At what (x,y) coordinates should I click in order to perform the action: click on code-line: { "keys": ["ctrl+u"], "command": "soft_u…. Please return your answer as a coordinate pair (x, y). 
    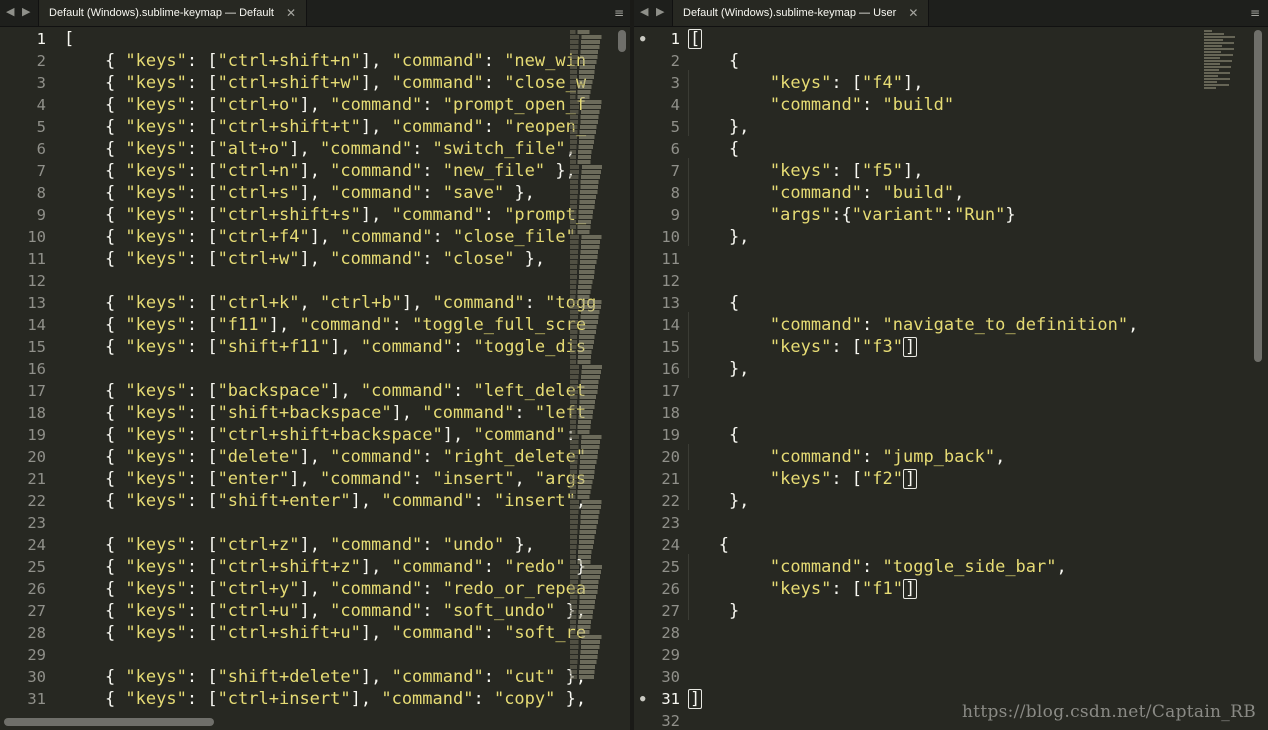
    Looking at the image, I should click on (347, 611).